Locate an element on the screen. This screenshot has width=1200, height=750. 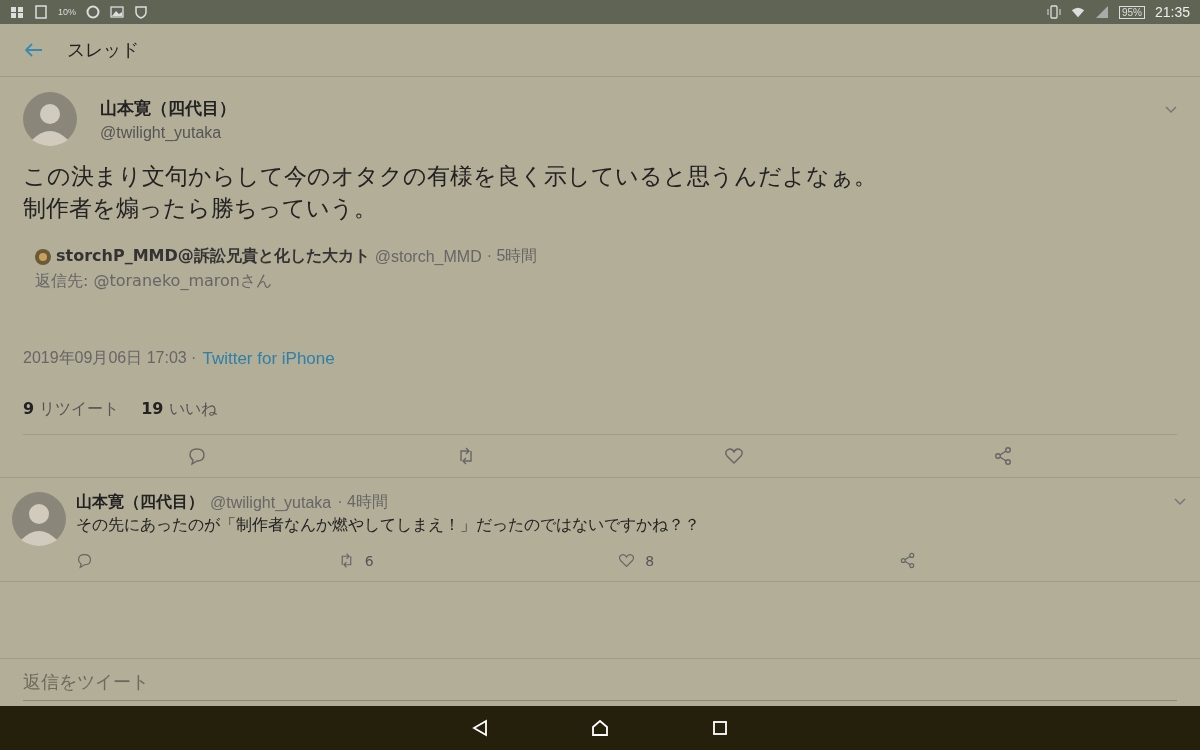
timestamp: 2019年09月06日 17:03 · is located at coordinates (110, 358).